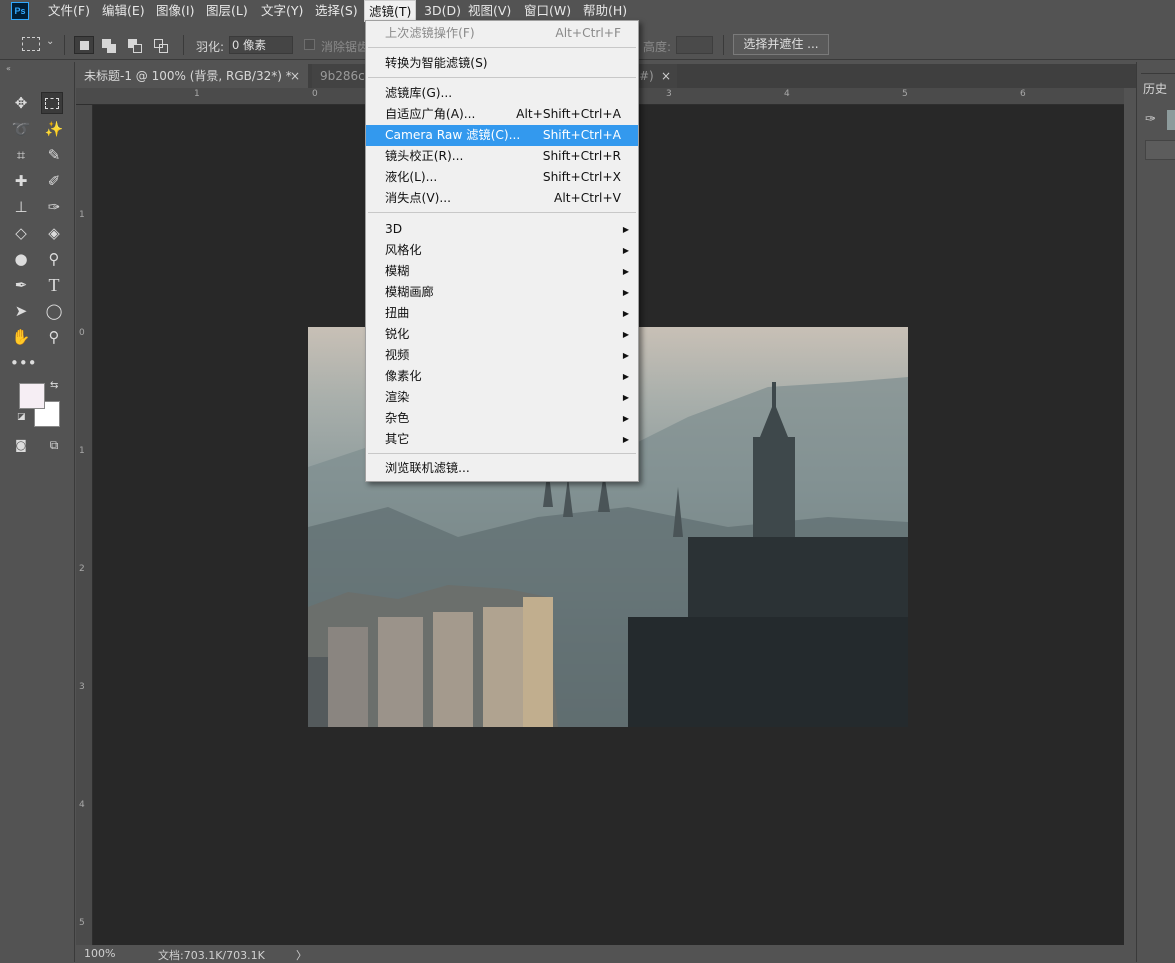  What do you see at coordinates (502, 355) in the screenshot?
I see `menu-item-video: 视频 ▶` at bounding box center [502, 355].